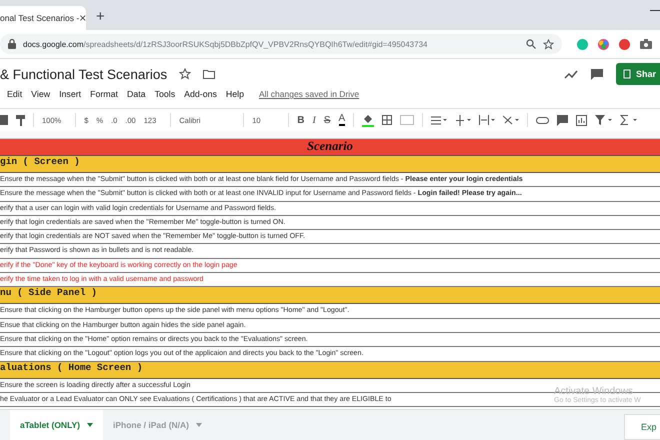 The image size is (660, 440). Describe the element at coordinates (70, 94) in the screenshot. I see `menu-item: Insert` at that location.